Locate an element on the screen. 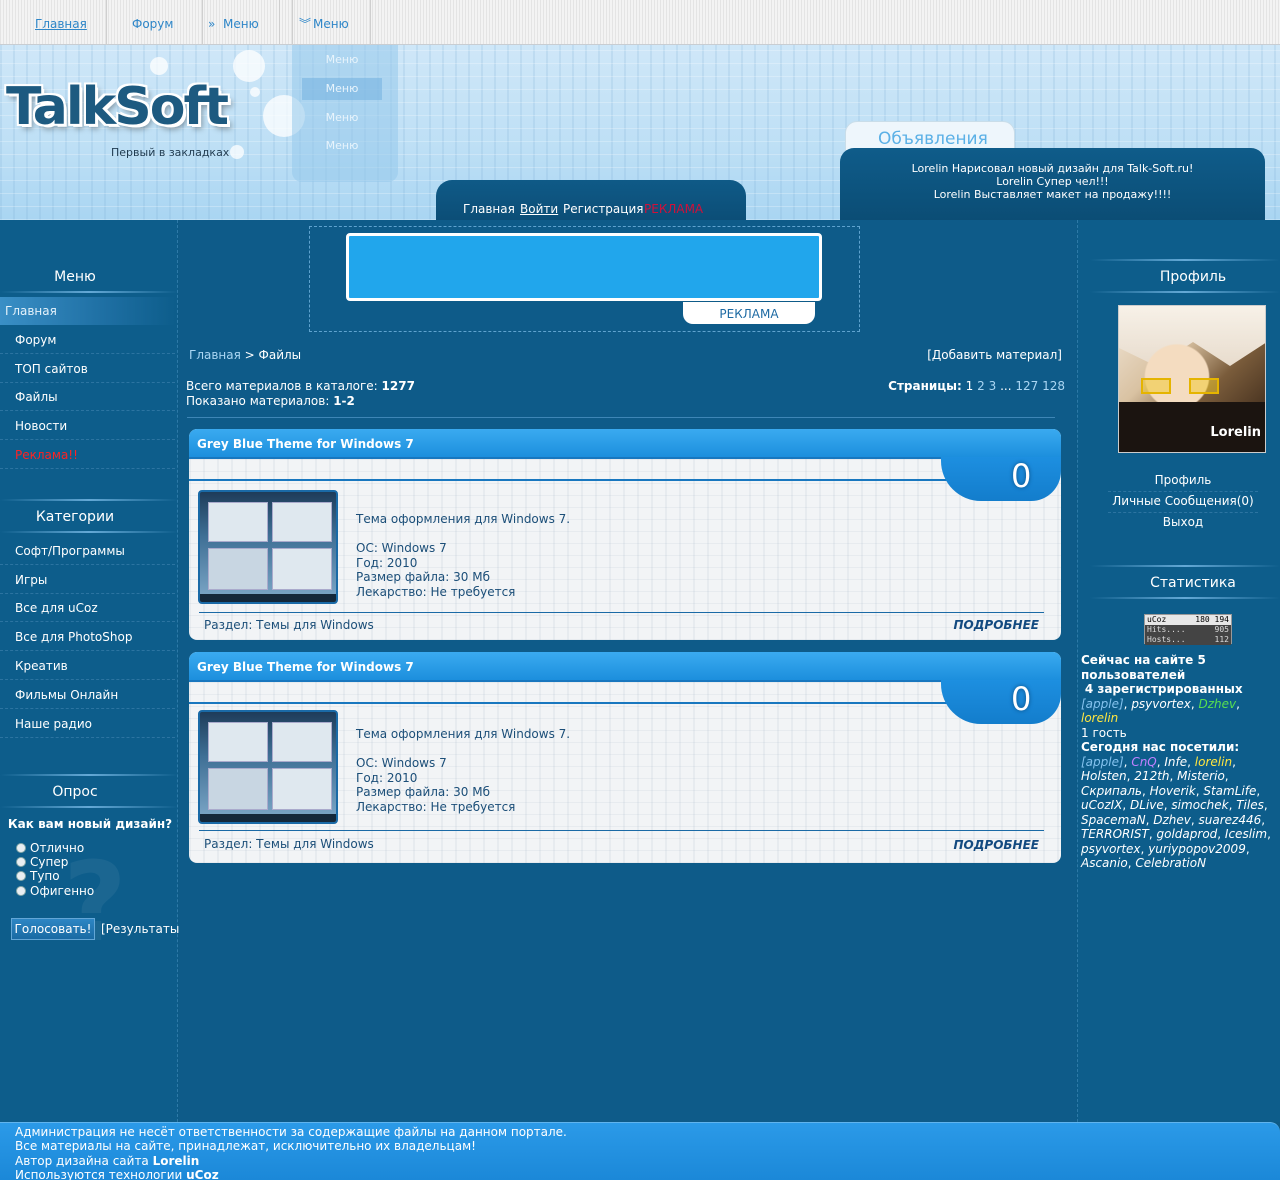  profile-link: Профиль is located at coordinates (1183, 482).